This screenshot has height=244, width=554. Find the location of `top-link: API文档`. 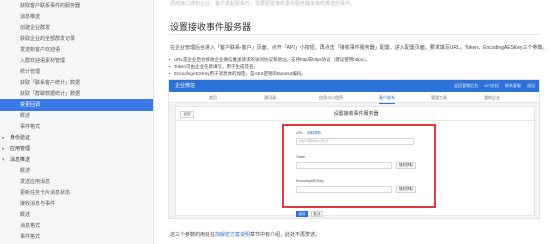

top-link: API文档 is located at coordinates (491, 85).